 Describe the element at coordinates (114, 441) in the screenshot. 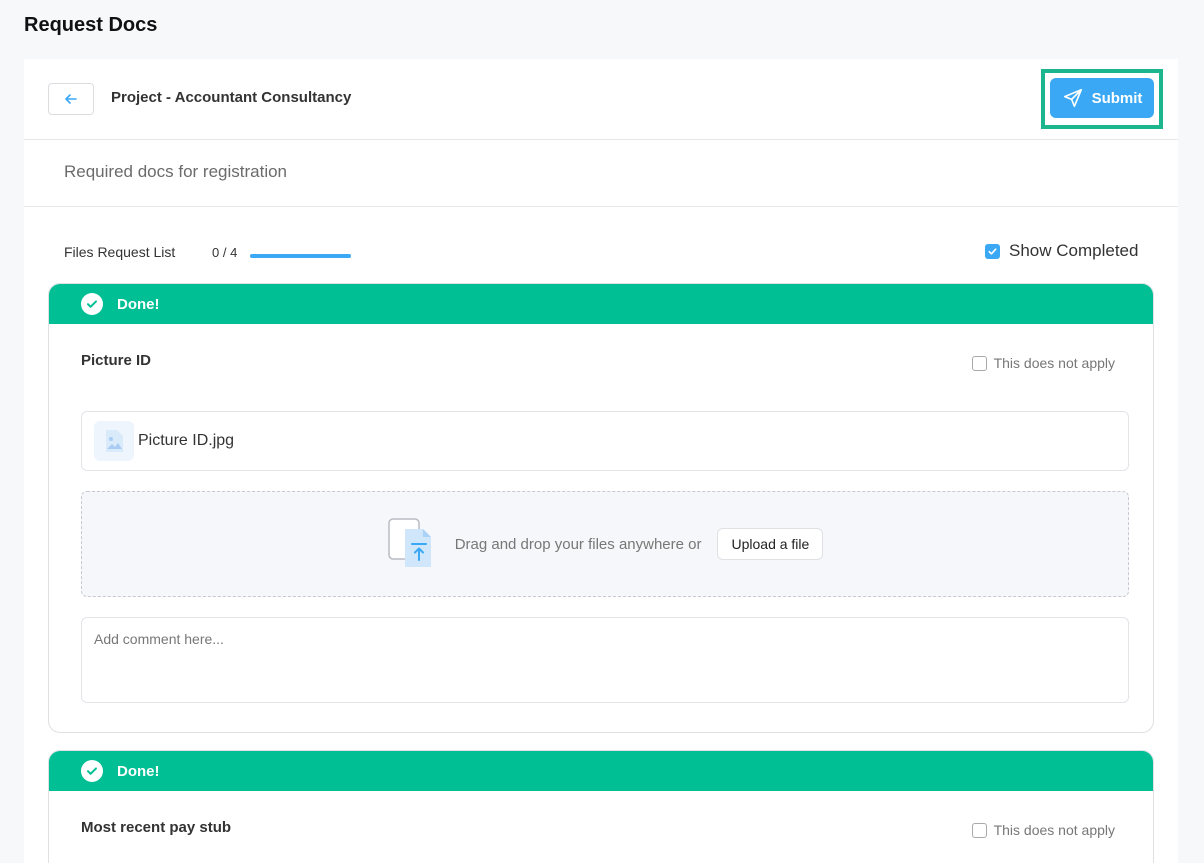

I see `image-file-icon` at that location.